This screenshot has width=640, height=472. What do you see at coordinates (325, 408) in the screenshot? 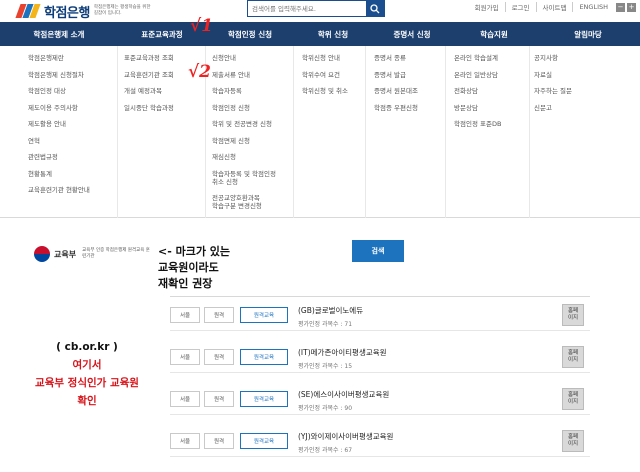
I see `institution-course-count: 평가인정 과목수 : 90` at bounding box center [325, 408].